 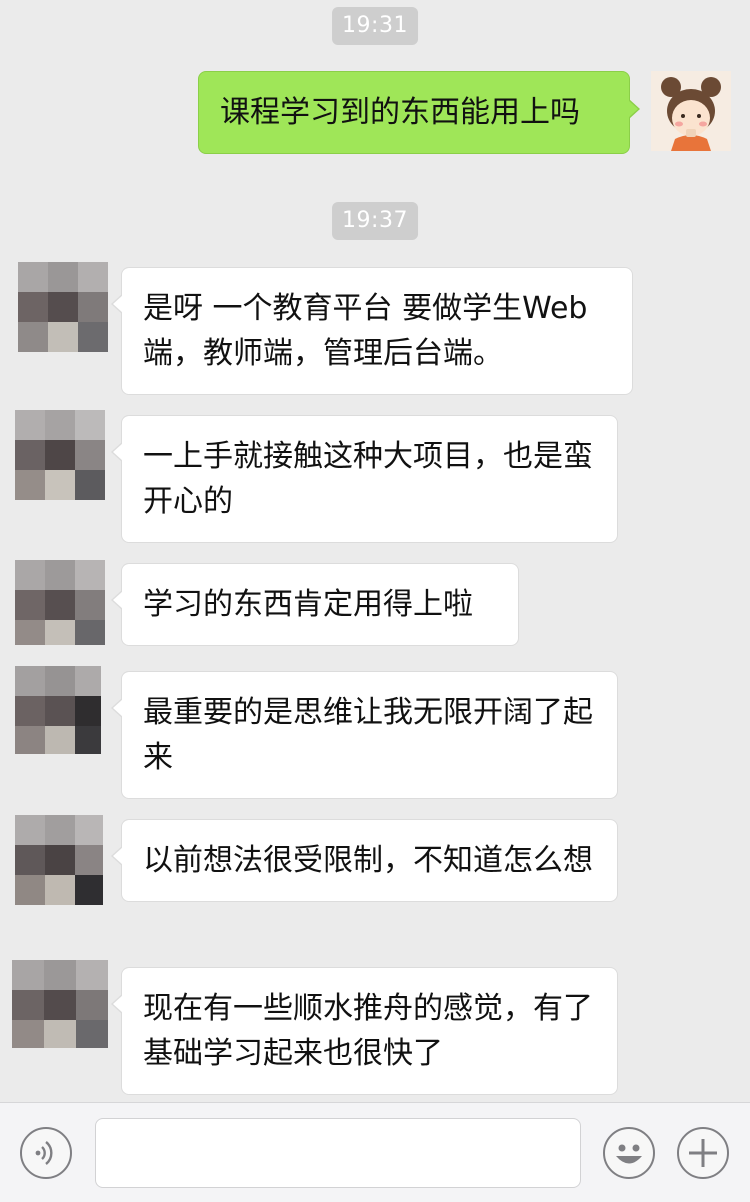 What do you see at coordinates (338, 1153) in the screenshot?
I see `message-text-input` at bounding box center [338, 1153].